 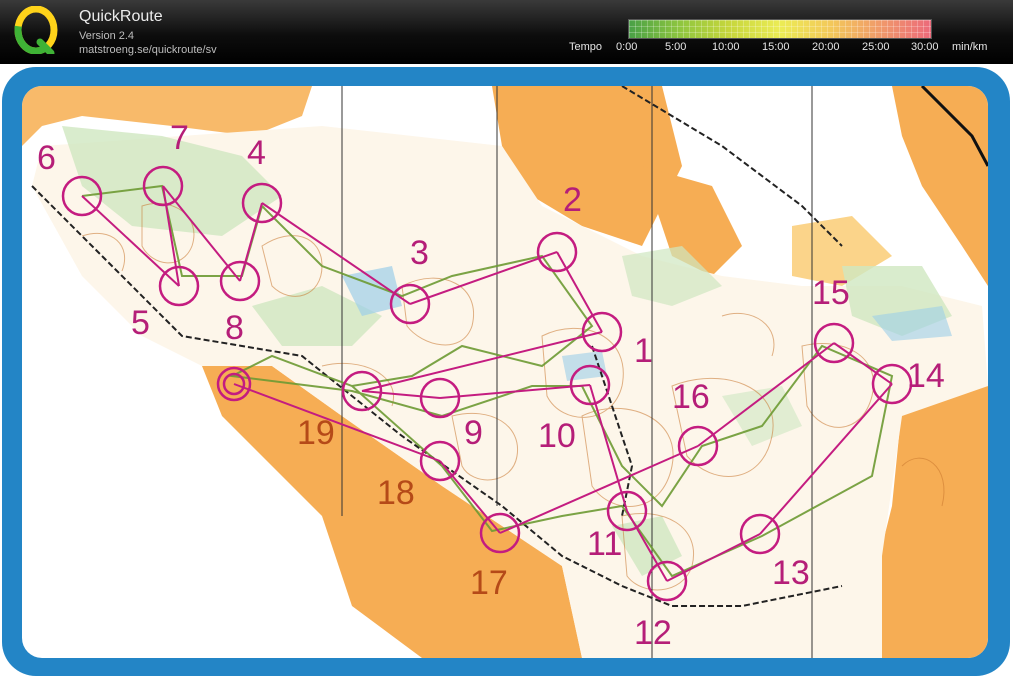 I want to click on control-label: 9, so click(x=473, y=433).